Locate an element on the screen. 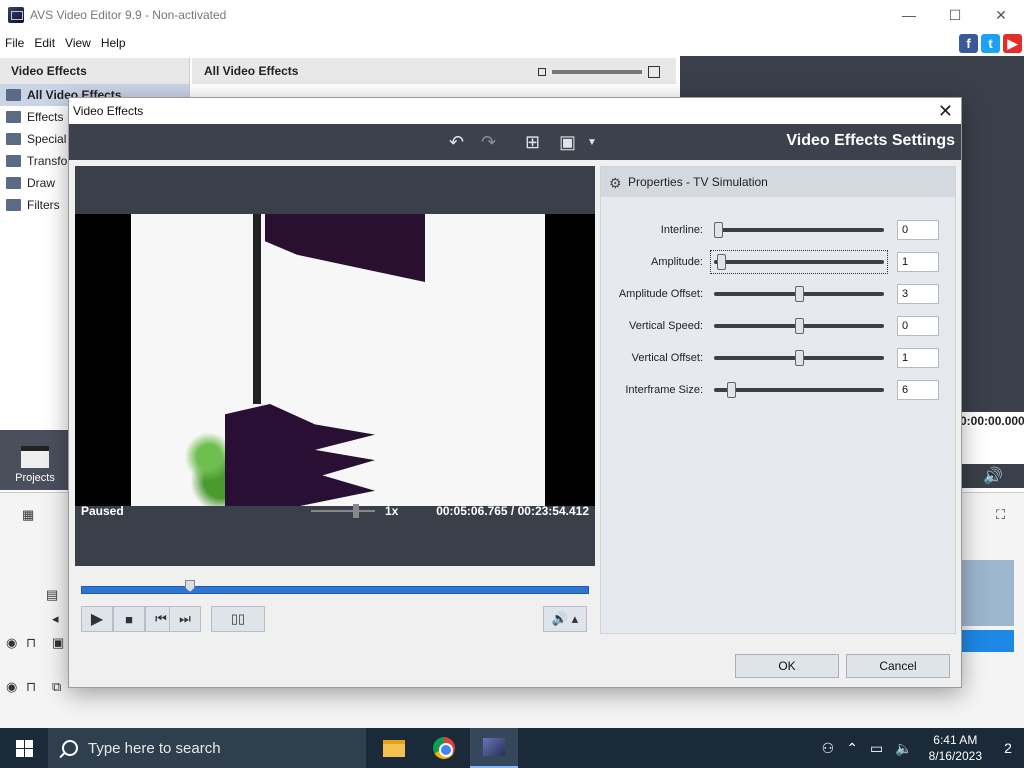 Image resolution: width=1024 pixels, height=768 pixels. gear-icon: ⚙ is located at coordinates (615, 183).